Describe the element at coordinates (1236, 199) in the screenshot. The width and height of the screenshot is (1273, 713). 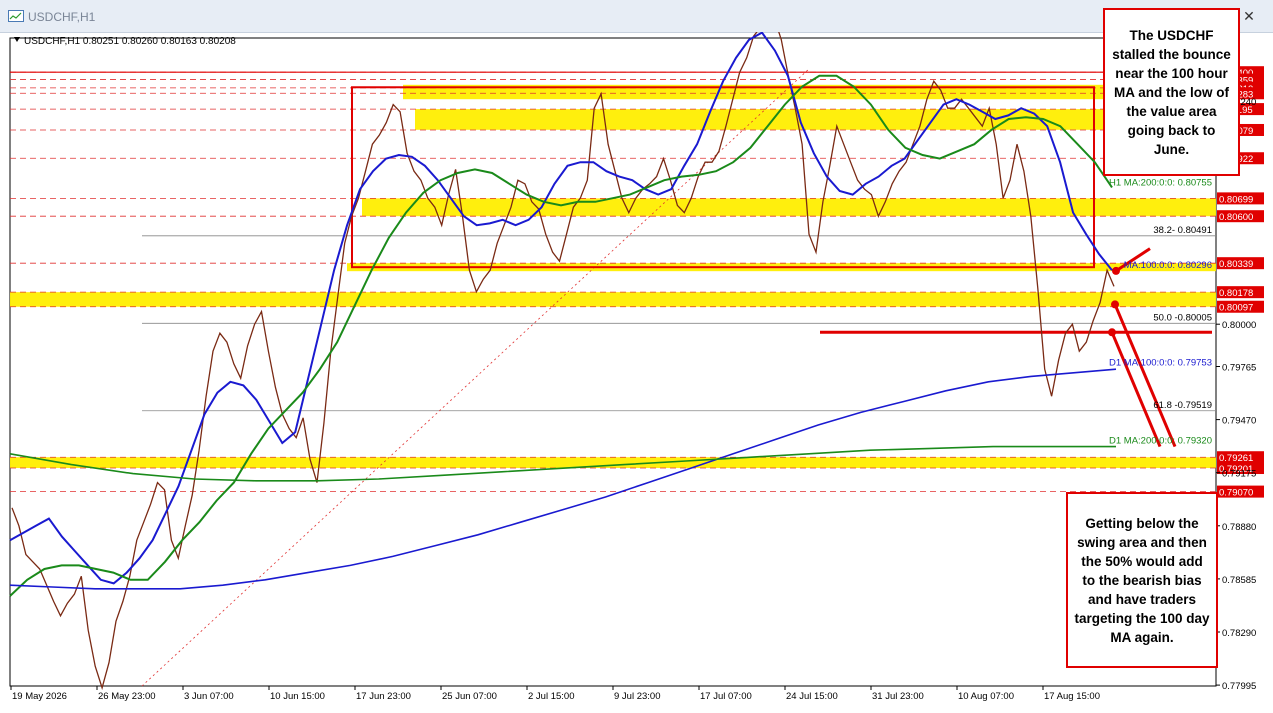
I see `price-level-label: 0.80699` at that location.